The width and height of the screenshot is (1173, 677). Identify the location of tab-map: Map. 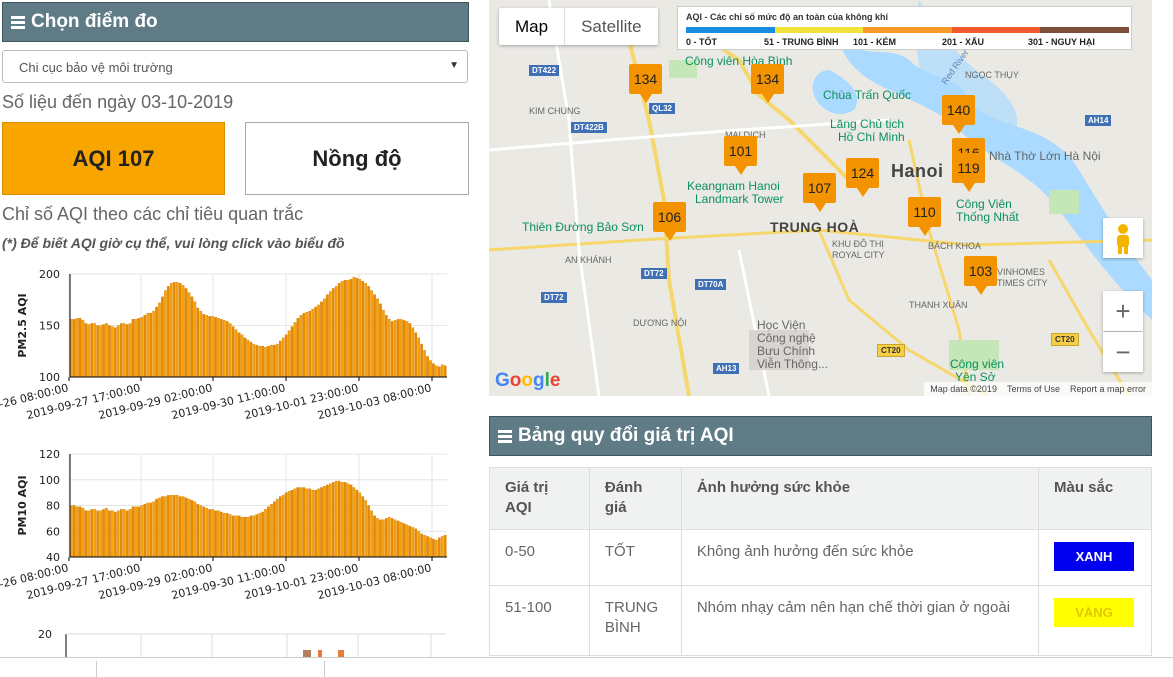
(532, 26).